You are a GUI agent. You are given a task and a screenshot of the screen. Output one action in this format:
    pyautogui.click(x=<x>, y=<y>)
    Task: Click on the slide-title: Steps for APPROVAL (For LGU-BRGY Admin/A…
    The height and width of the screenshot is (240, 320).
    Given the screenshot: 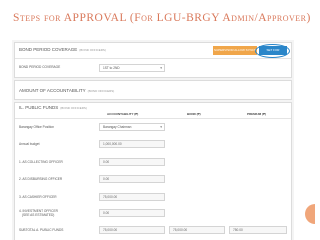 What is the action you would take?
    pyautogui.click(x=162, y=18)
    